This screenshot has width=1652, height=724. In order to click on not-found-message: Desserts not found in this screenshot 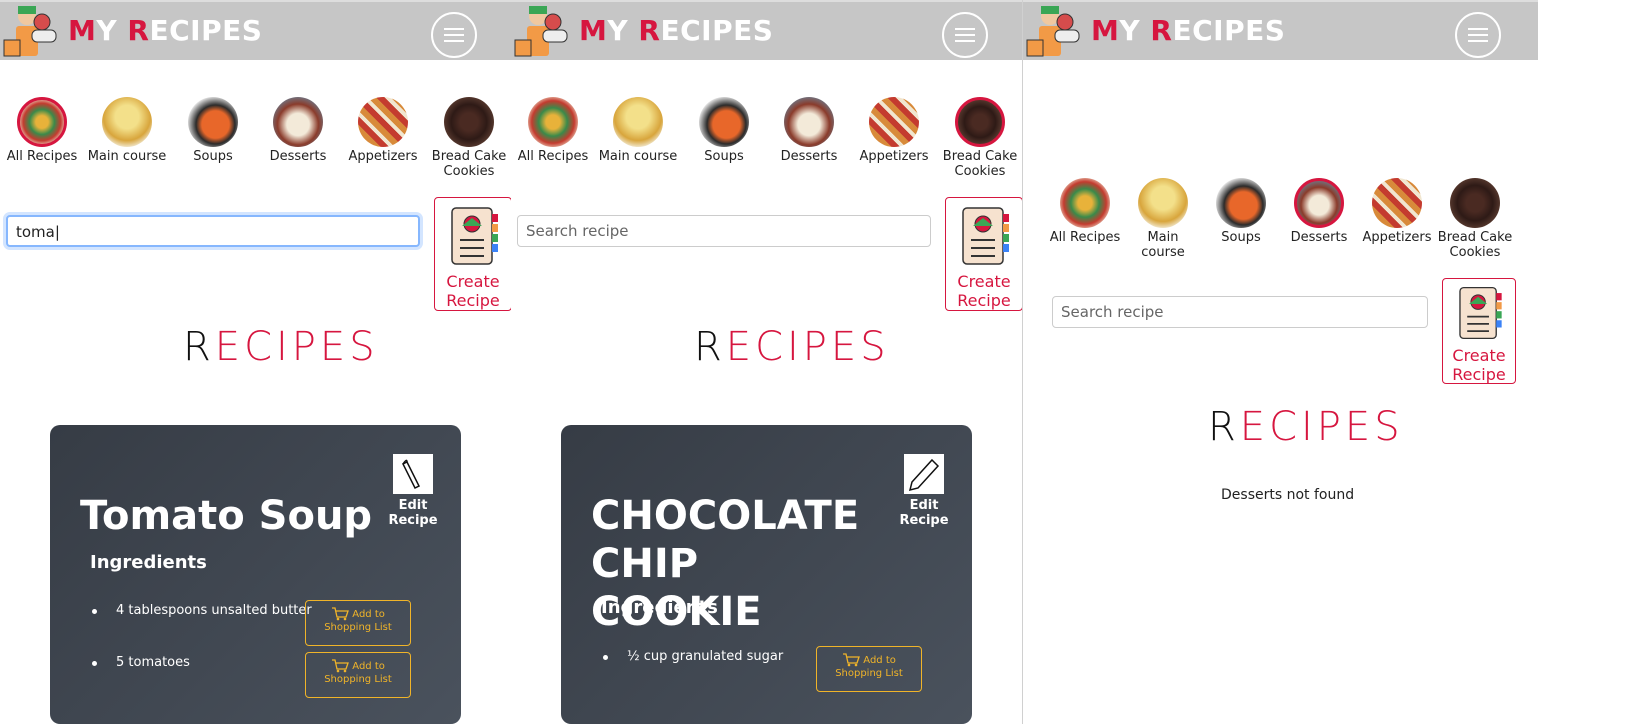, I will do `click(1288, 495)`.